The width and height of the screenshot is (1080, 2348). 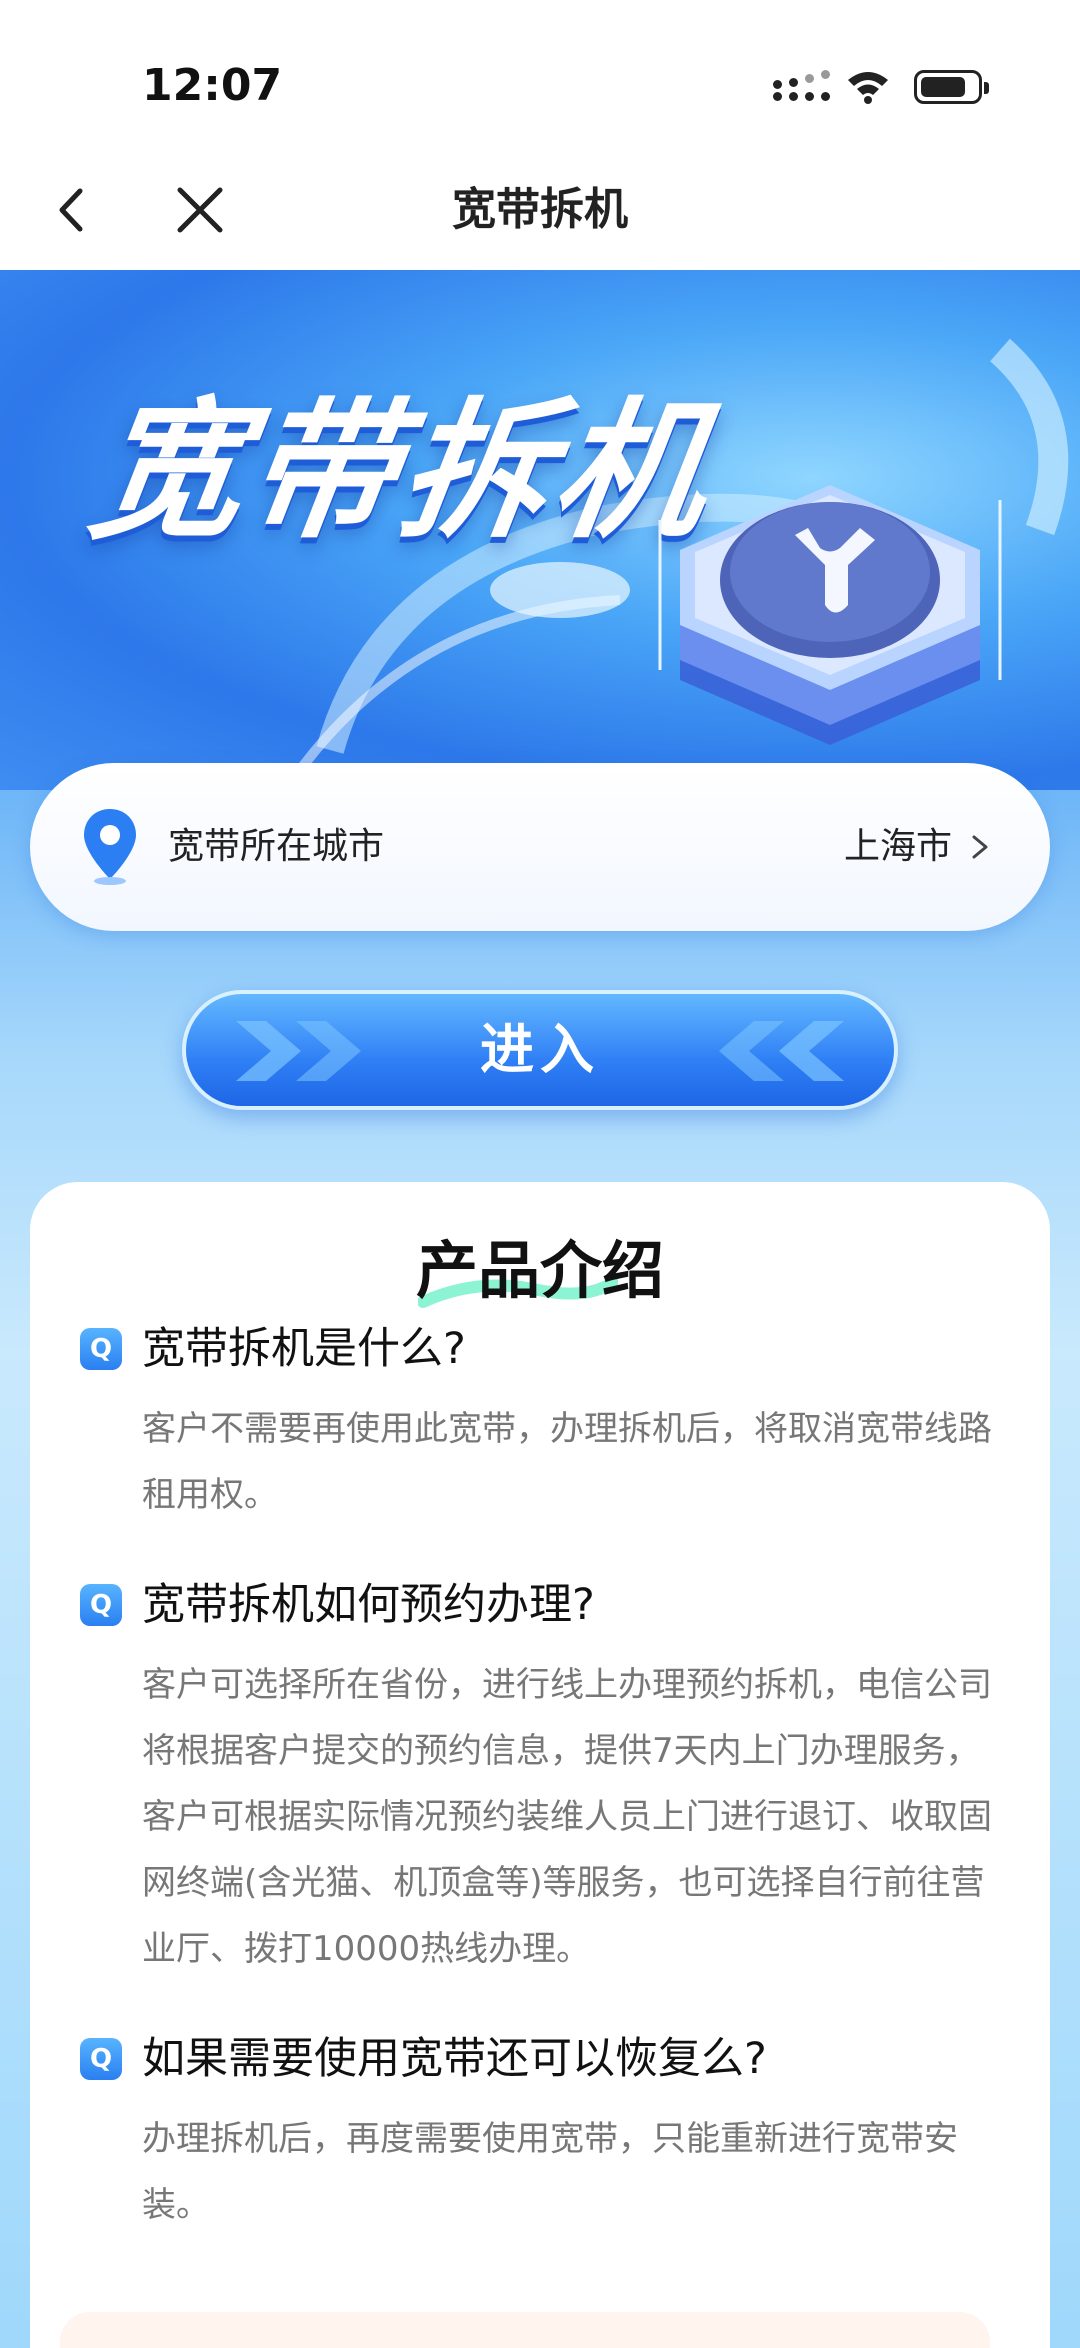 I want to click on qa-question: 宽带拆机是什么?, so click(x=304, y=1349).